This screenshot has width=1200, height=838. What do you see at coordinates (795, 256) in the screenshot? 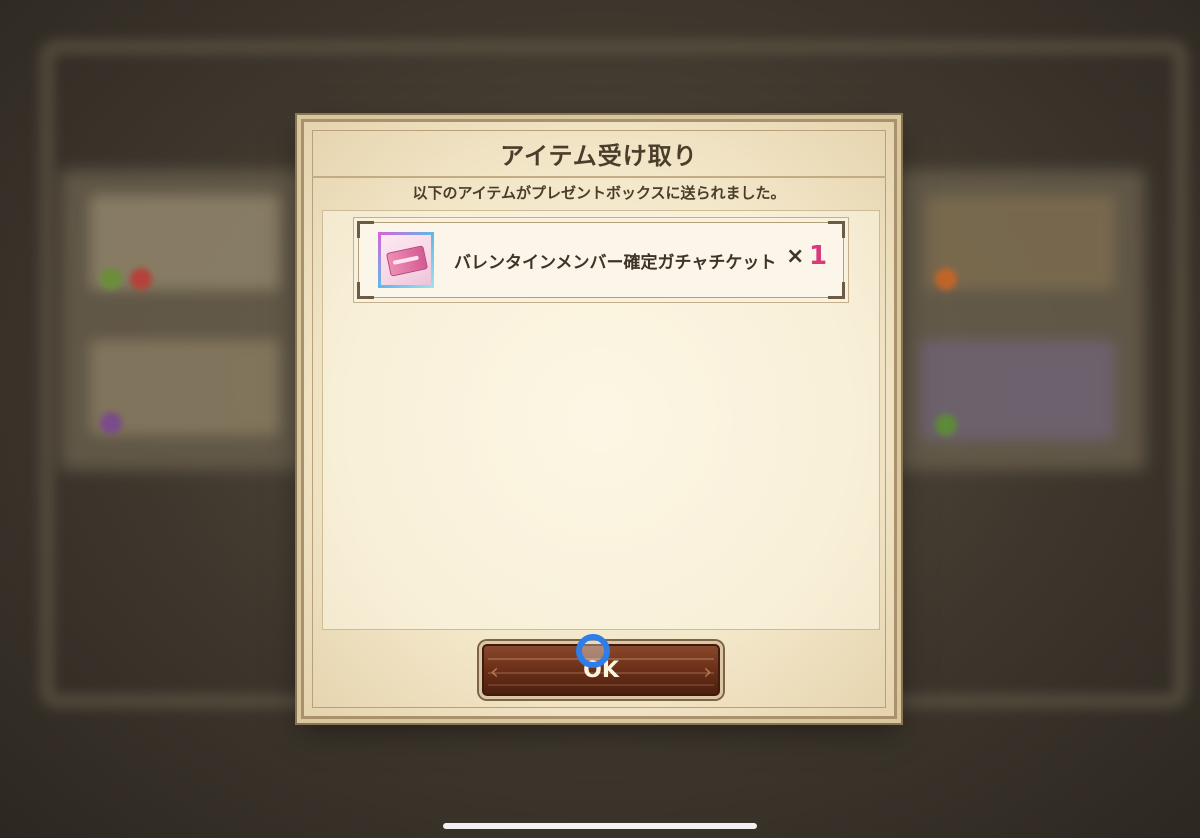
I see `quantity-times-symbol: ×` at bounding box center [795, 256].